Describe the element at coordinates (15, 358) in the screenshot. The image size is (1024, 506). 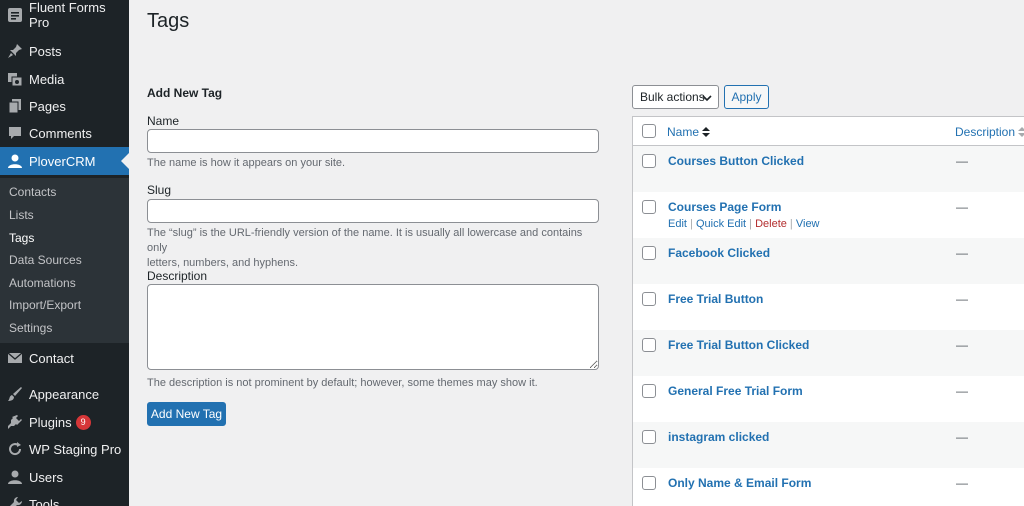
I see `mail-icon` at that location.